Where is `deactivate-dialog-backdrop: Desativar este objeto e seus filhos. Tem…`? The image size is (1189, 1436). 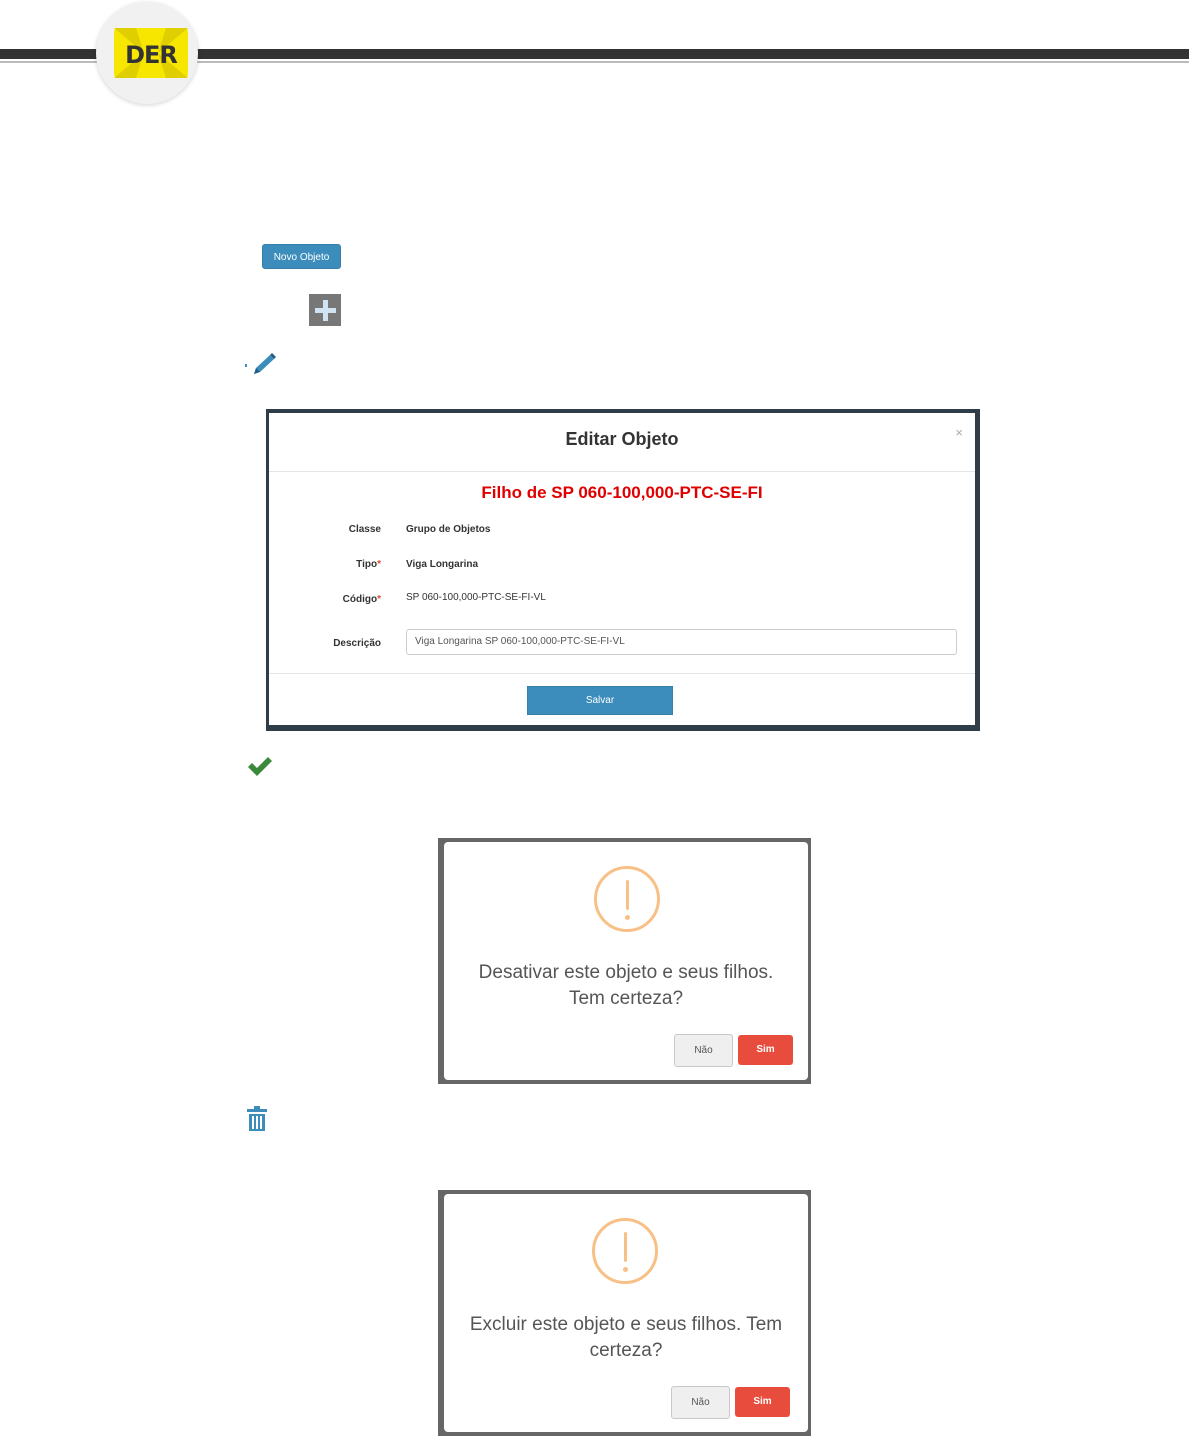
deactivate-dialog-backdrop: Desativar este objeto e seus filhos. Tem… is located at coordinates (624, 961).